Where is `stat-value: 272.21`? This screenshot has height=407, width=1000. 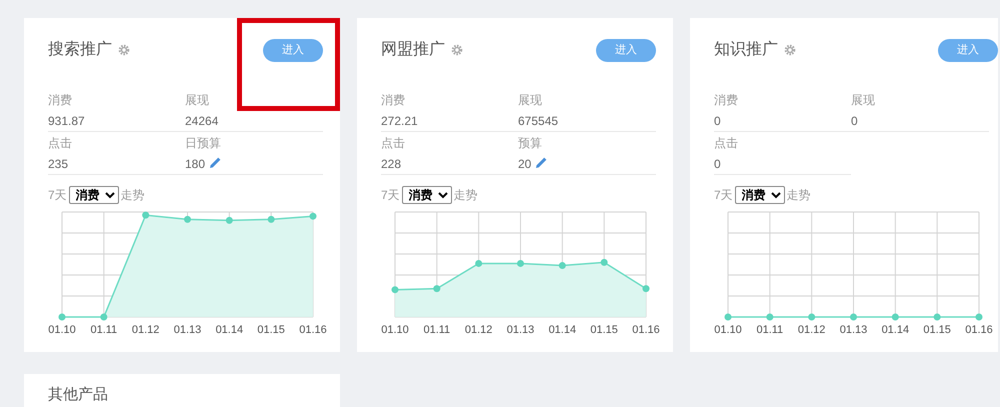
stat-value: 272.21 is located at coordinates (399, 121).